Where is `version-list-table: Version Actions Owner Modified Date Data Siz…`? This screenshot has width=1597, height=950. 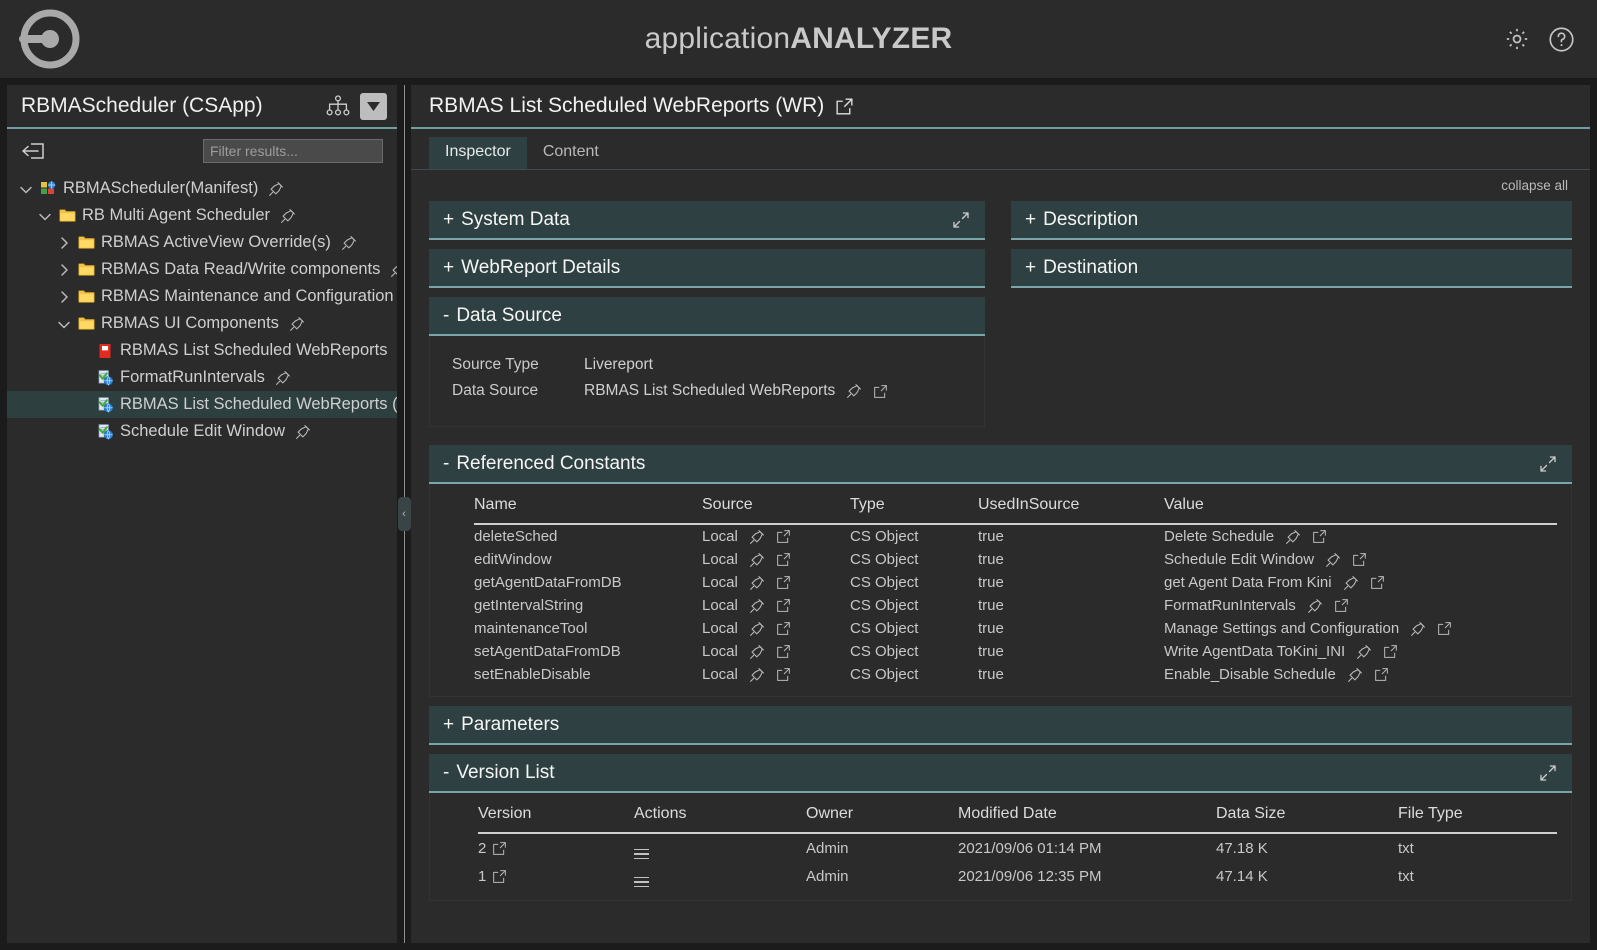
version-list-table: Version Actions Owner Modified Date Data Siz… is located at coordinates (1017, 841).